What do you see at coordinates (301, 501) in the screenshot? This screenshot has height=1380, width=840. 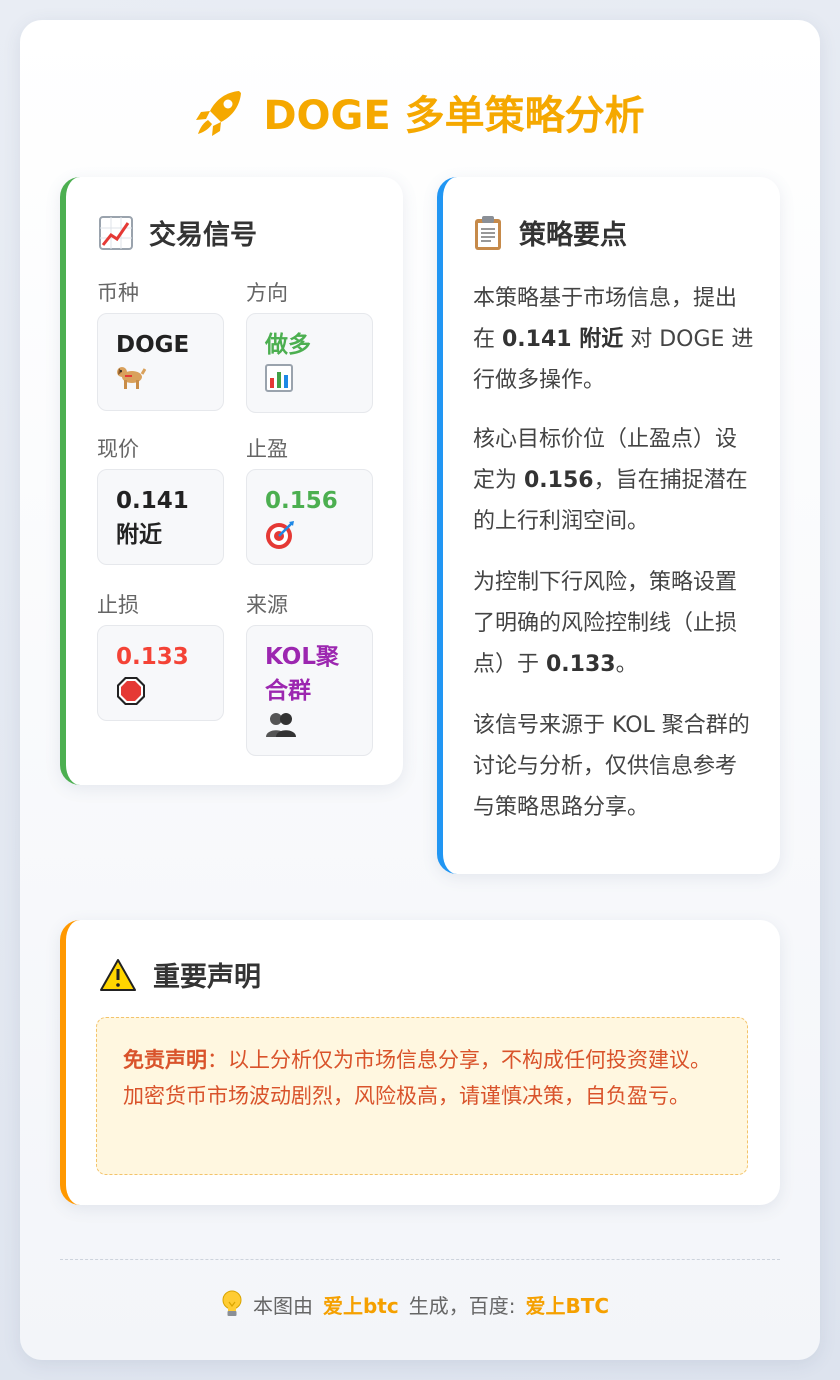 I see `take-profit-value: 0.156` at bounding box center [301, 501].